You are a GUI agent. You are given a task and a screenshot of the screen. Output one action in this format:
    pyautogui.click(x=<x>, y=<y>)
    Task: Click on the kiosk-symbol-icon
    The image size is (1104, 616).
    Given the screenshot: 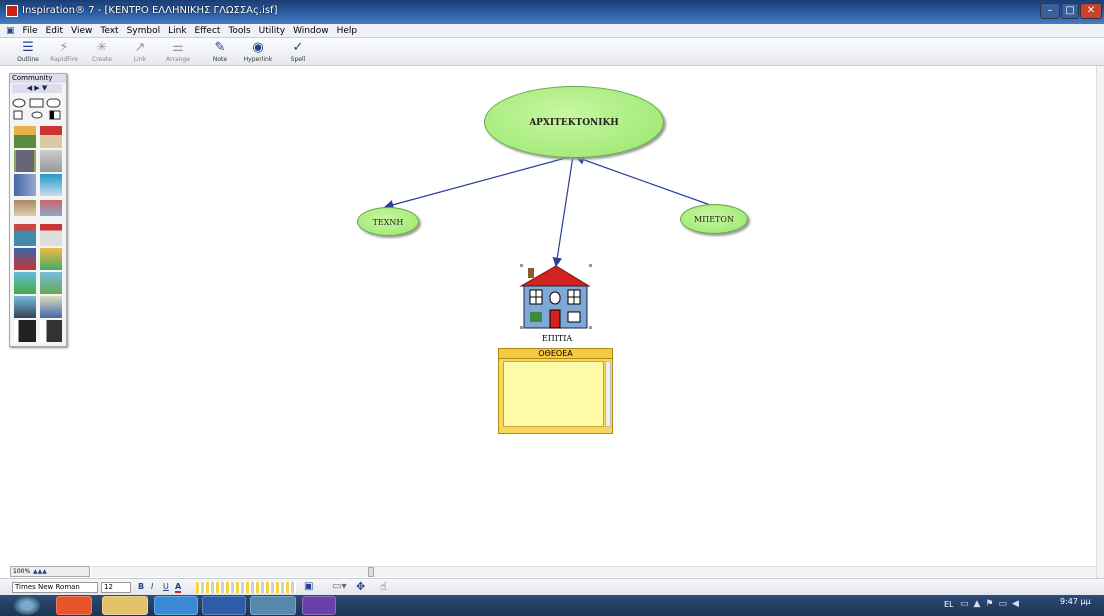 What is the action you would take?
    pyautogui.click(x=51, y=235)
    